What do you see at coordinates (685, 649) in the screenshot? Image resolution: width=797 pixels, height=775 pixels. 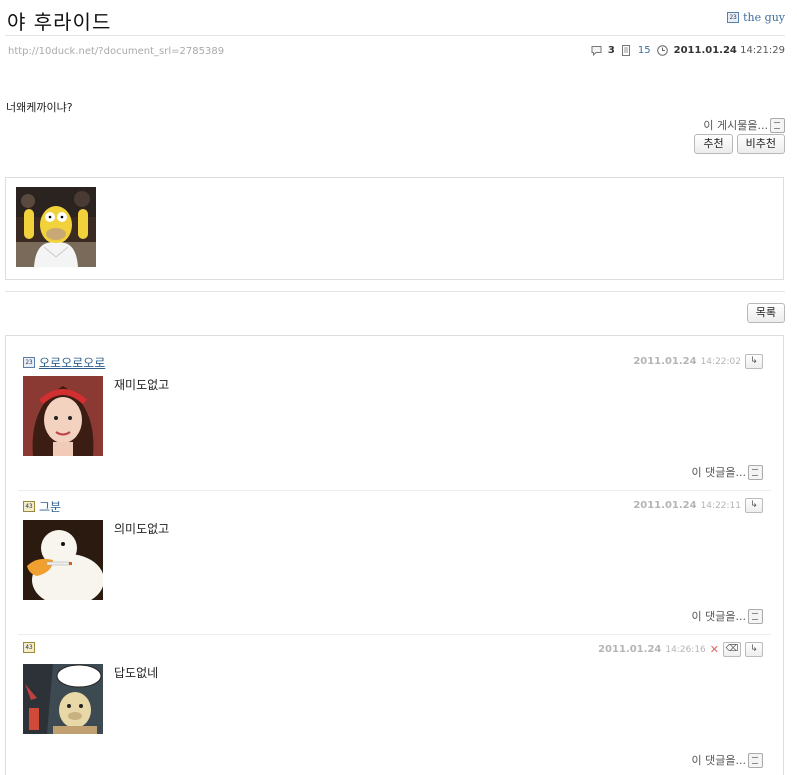 I see `comment-time: 14:26:16` at bounding box center [685, 649].